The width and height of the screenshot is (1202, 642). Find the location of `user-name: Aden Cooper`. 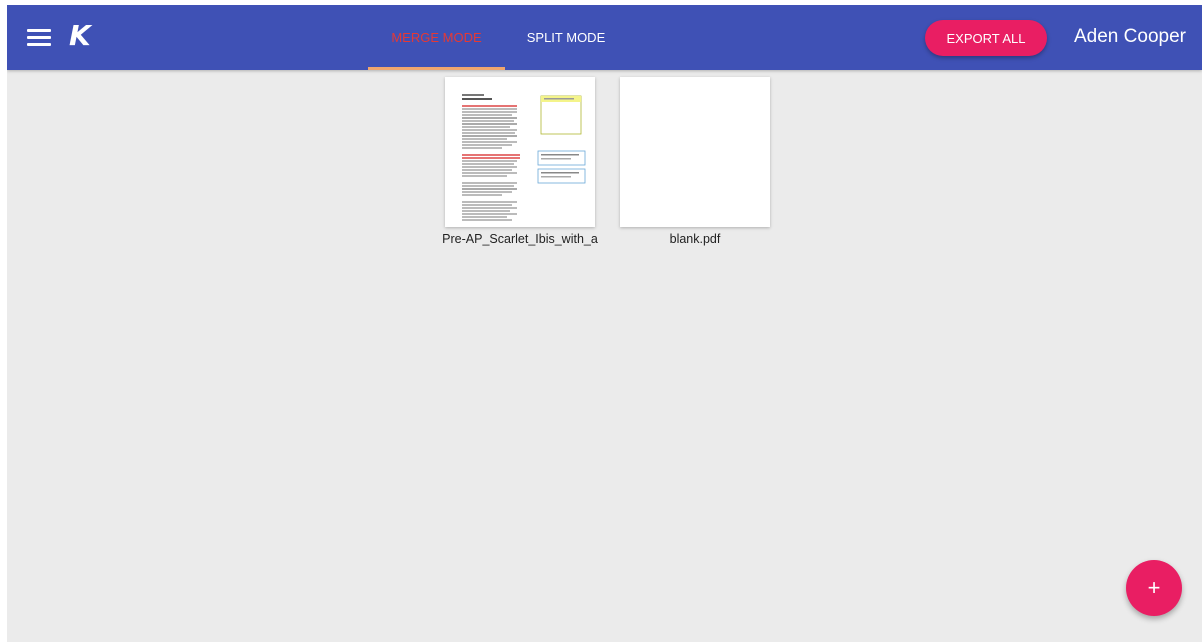

user-name: Aden Cooper is located at coordinates (1130, 37).